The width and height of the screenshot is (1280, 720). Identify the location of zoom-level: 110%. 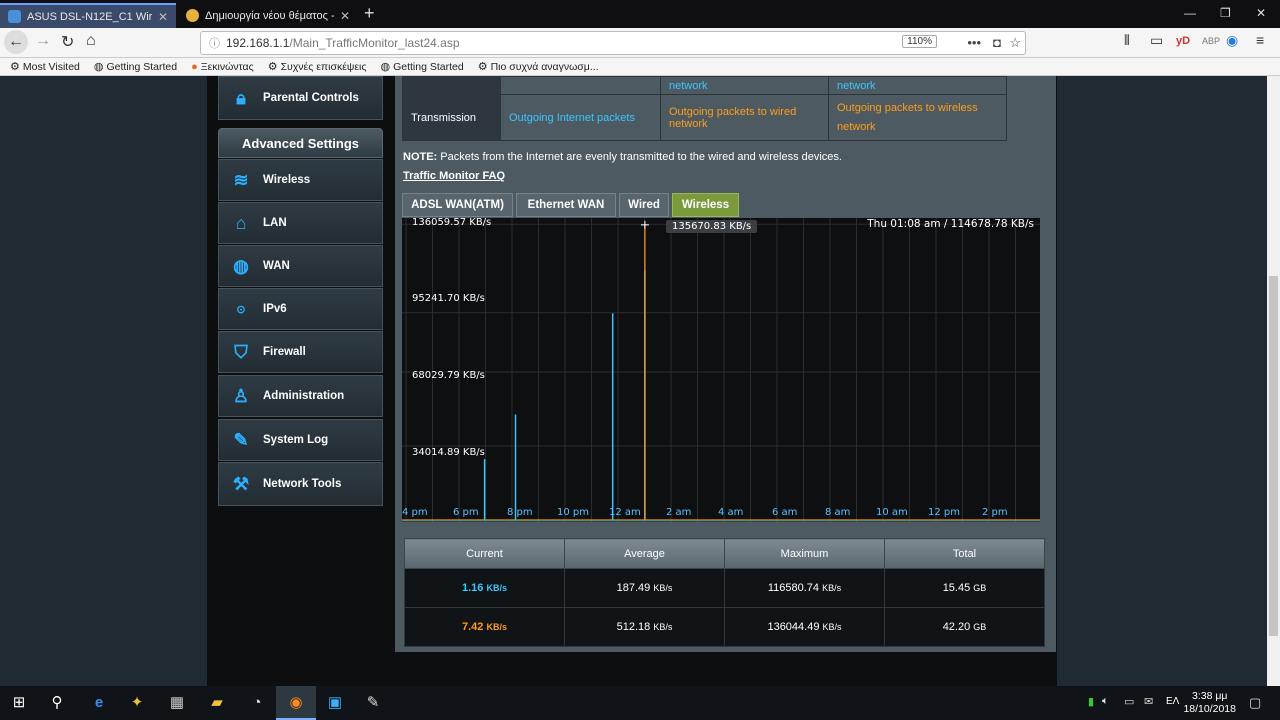
(919, 41).